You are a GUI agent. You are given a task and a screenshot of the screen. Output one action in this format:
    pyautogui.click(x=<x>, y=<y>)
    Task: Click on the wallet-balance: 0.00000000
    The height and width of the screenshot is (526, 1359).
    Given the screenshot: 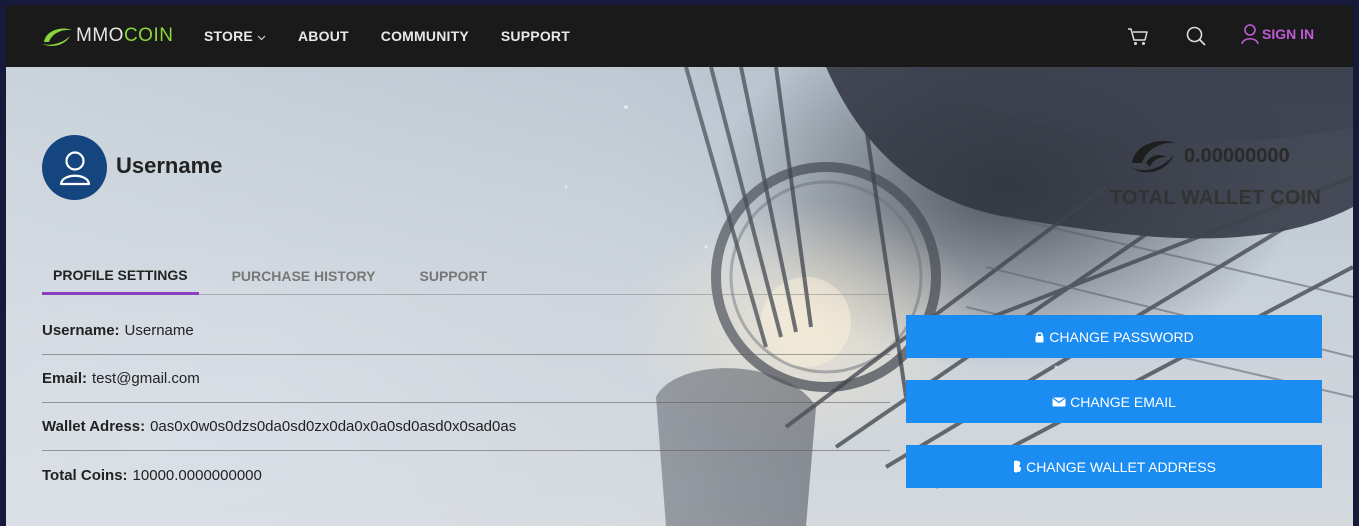 What is the action you would take?
    pyautogui.click(x=1208, y=156)
    